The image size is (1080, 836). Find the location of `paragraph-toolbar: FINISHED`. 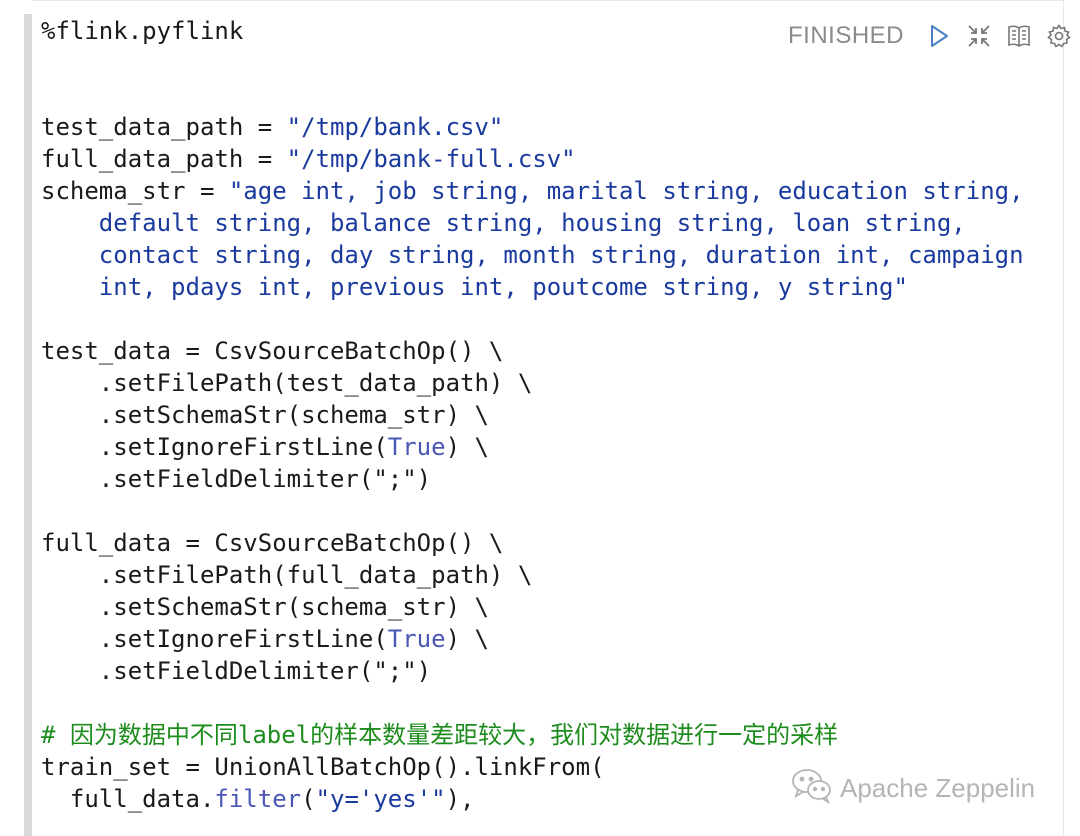

paragraph-toolbar: FINISHED is located at coordinates (934, 36).